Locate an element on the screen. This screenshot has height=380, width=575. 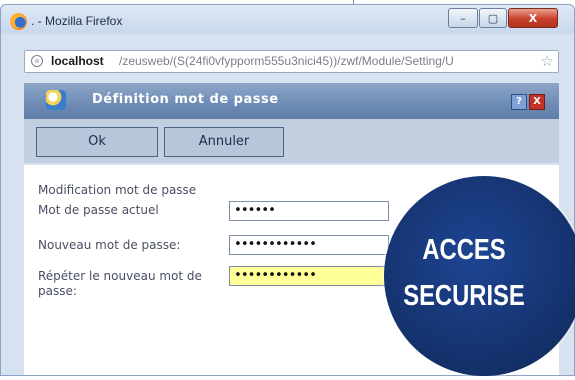
minimize-button: – is located at coordinates (463, 18).